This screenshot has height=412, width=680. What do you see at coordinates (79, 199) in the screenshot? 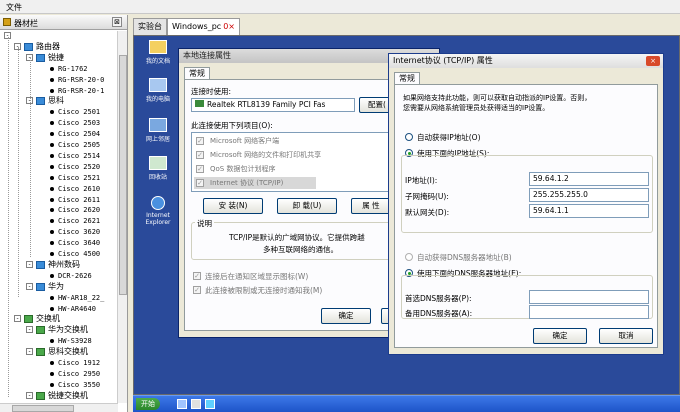
I see `tree-item-label: Cisco 2611` at bounding box center [79, 199].